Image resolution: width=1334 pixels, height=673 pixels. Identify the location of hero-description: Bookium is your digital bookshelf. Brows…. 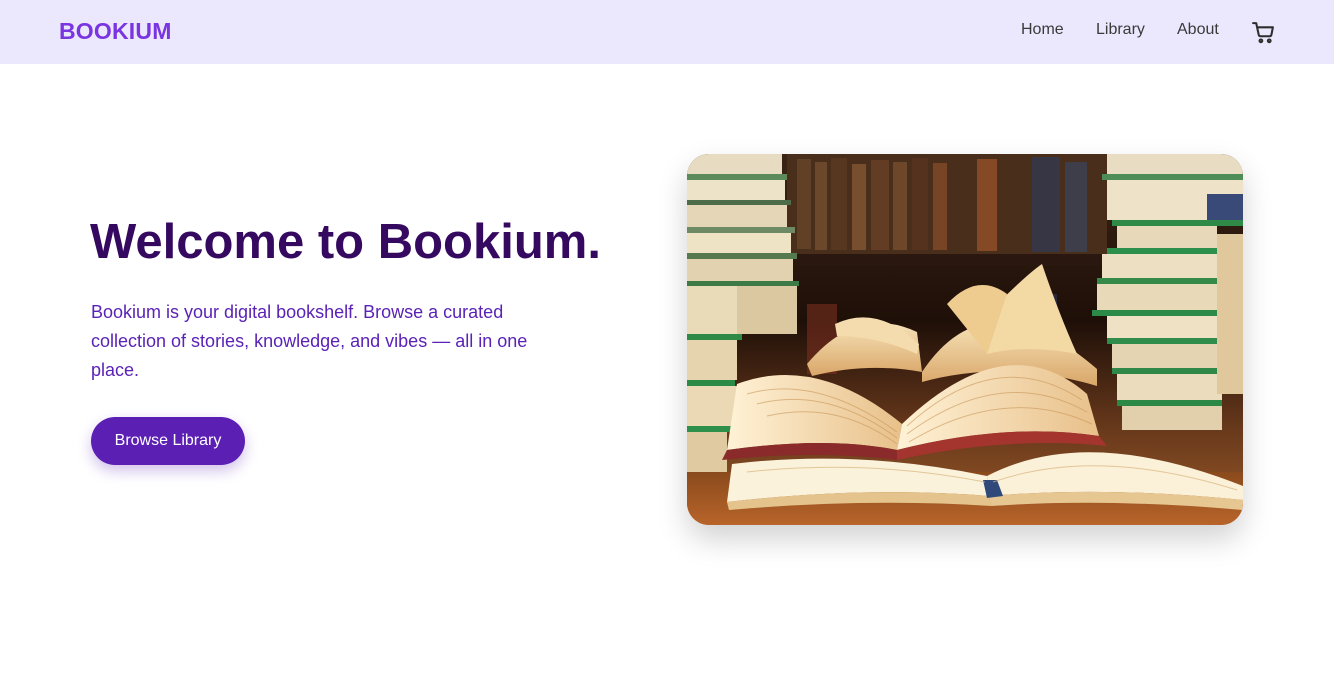
(309, 341).